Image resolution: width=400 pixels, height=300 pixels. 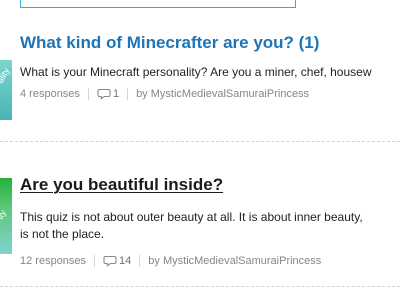 I want to click on comment-count-link: 14, so click(x=117, y=261).